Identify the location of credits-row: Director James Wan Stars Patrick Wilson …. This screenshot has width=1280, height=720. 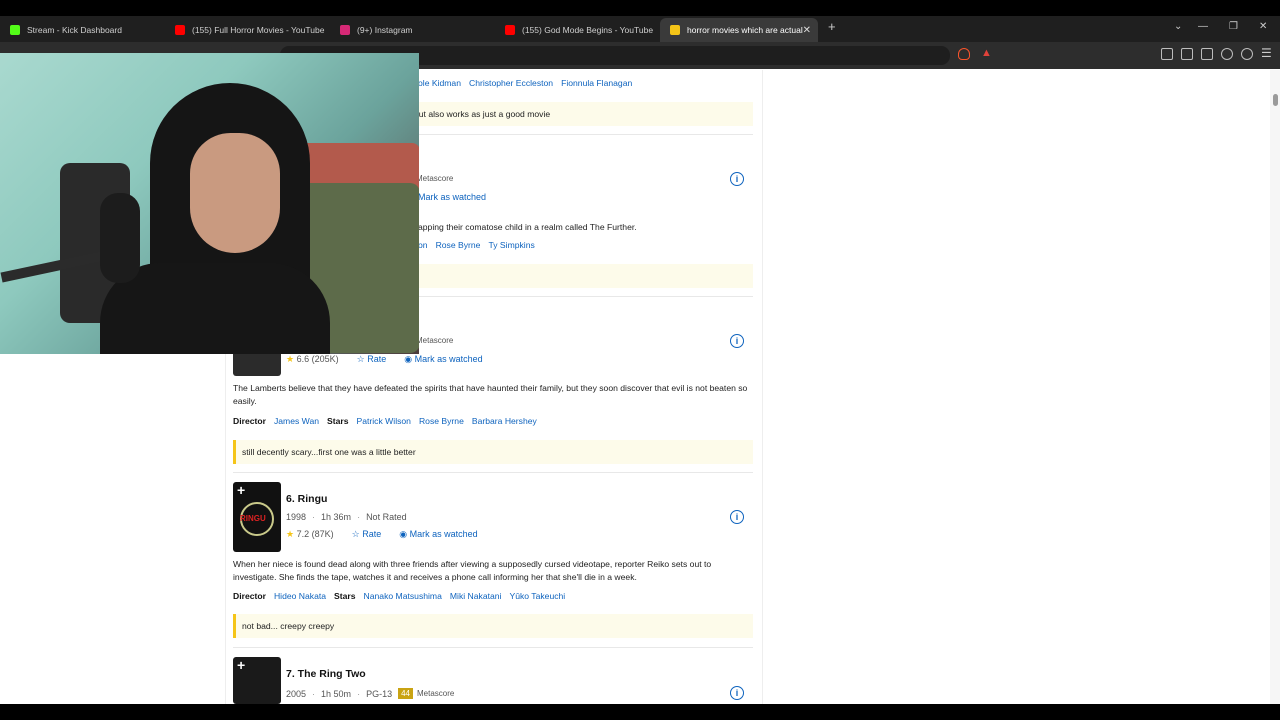
(385, 421).